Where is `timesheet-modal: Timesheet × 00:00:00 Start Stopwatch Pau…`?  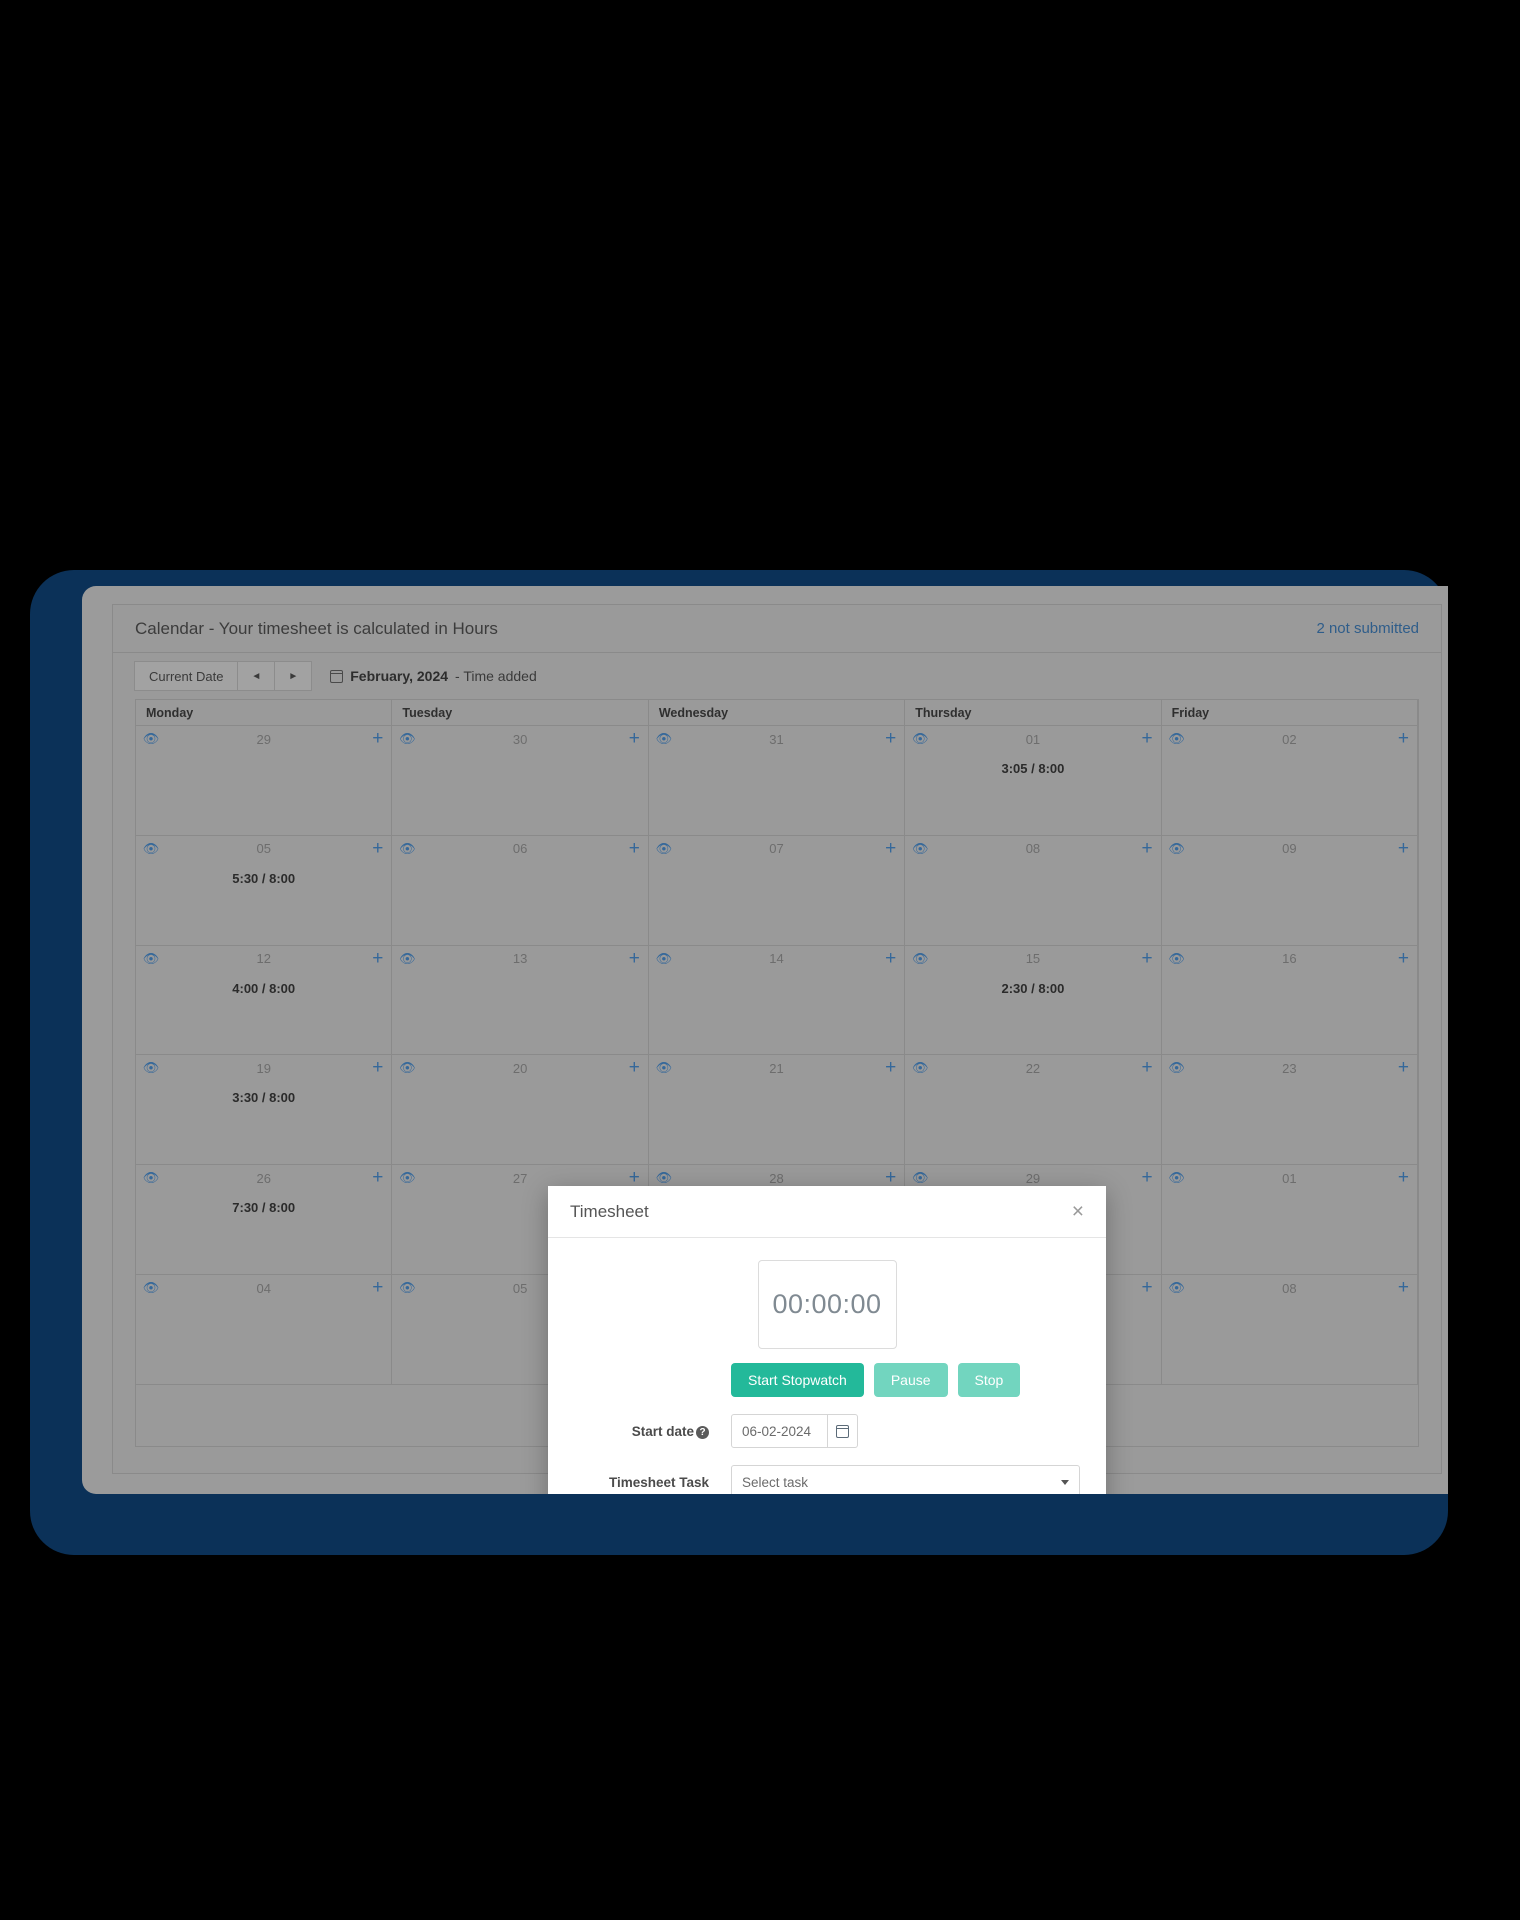
timesheet-modal: Timesheet × 00:00:00 Start Stopwatch Pau… is located at coordinates (827, 1340).